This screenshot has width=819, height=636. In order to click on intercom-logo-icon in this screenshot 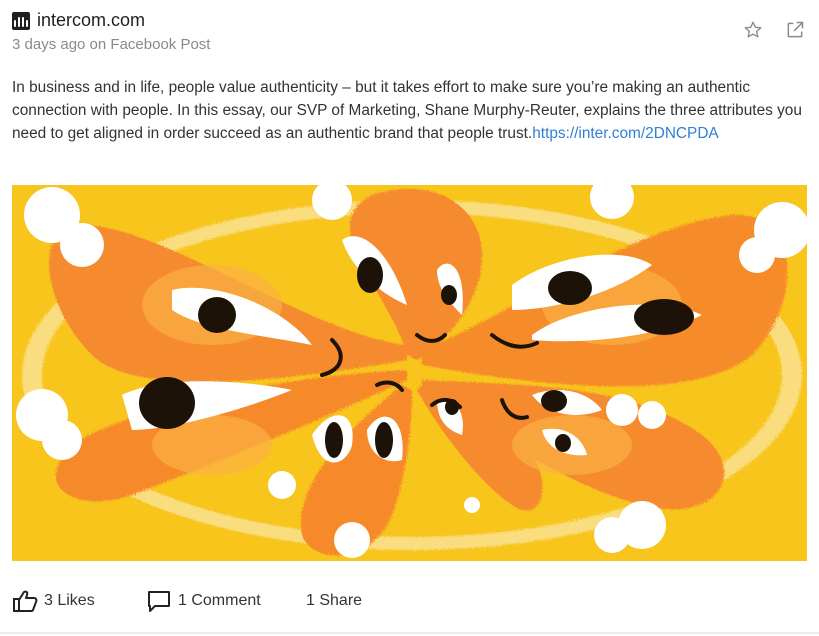, I will do `click(21, 20)`.